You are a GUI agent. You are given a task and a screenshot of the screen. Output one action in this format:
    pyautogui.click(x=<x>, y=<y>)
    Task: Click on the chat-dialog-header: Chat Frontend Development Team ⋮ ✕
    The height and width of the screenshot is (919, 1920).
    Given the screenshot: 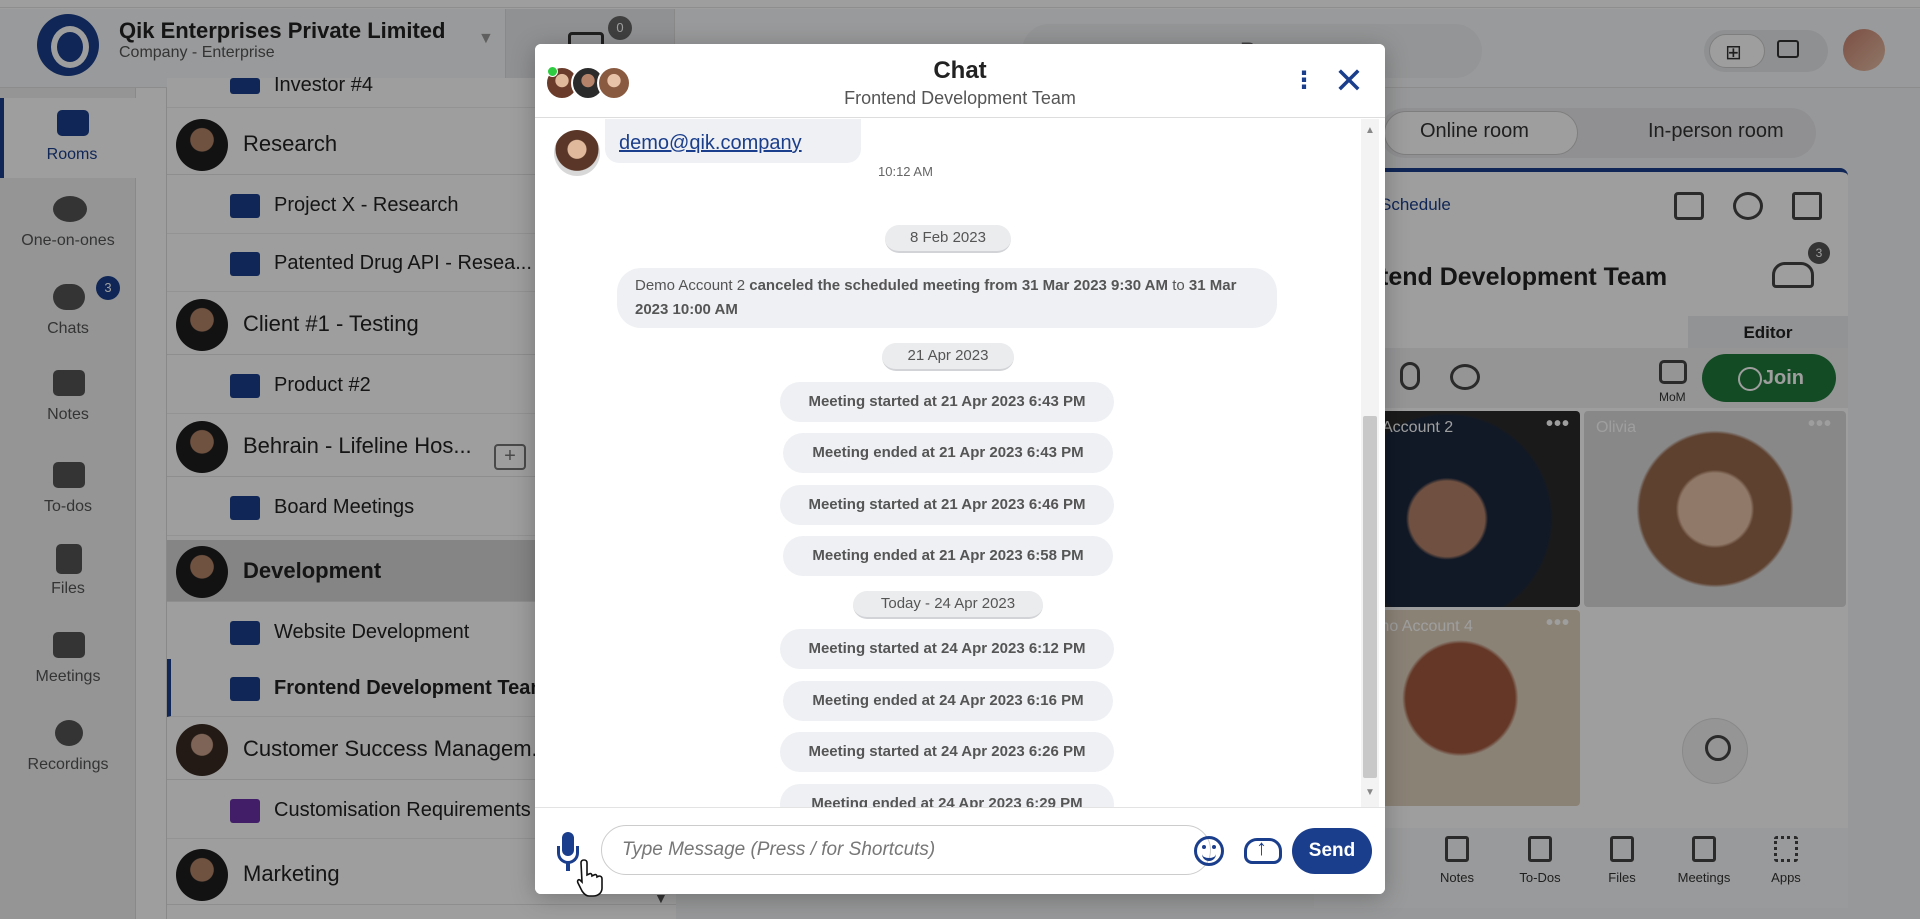 What is the action you would take?
    pyautogui.click(x=960, y=81)
    